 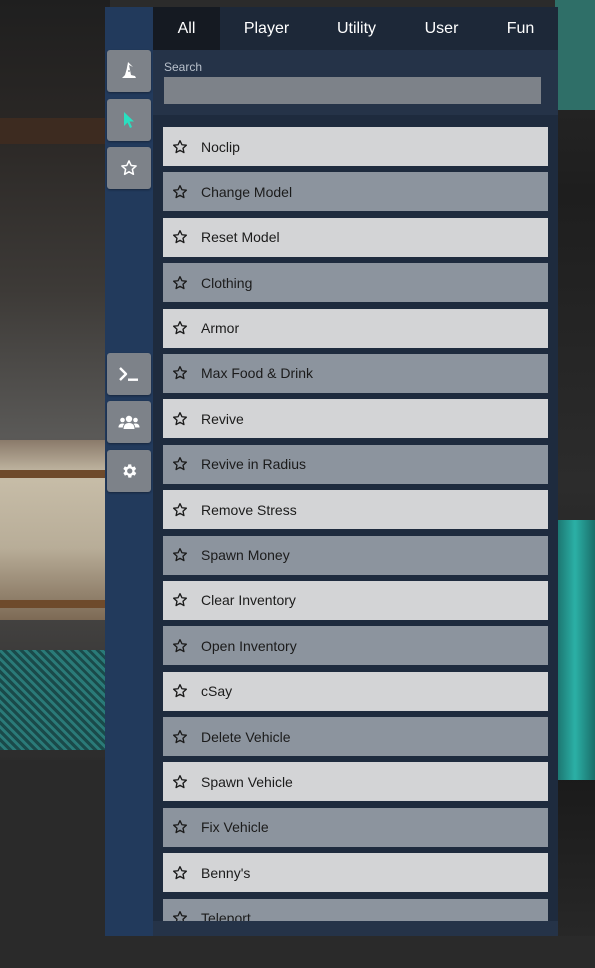 What do you see at coordinates (355, 909) in the screenshot?
I see `command-row: Teleport` at bounding box center [355, 909].